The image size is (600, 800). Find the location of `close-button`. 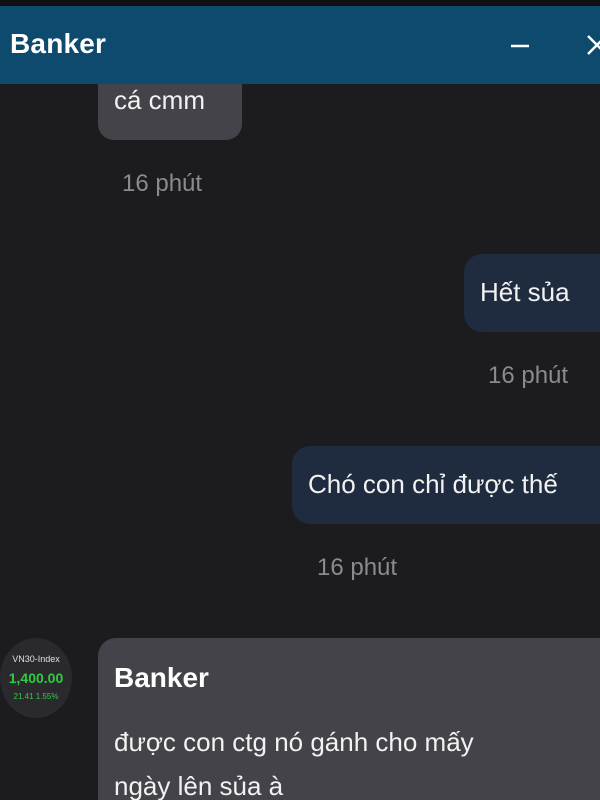

close-button is located at coordinates (589, 46).